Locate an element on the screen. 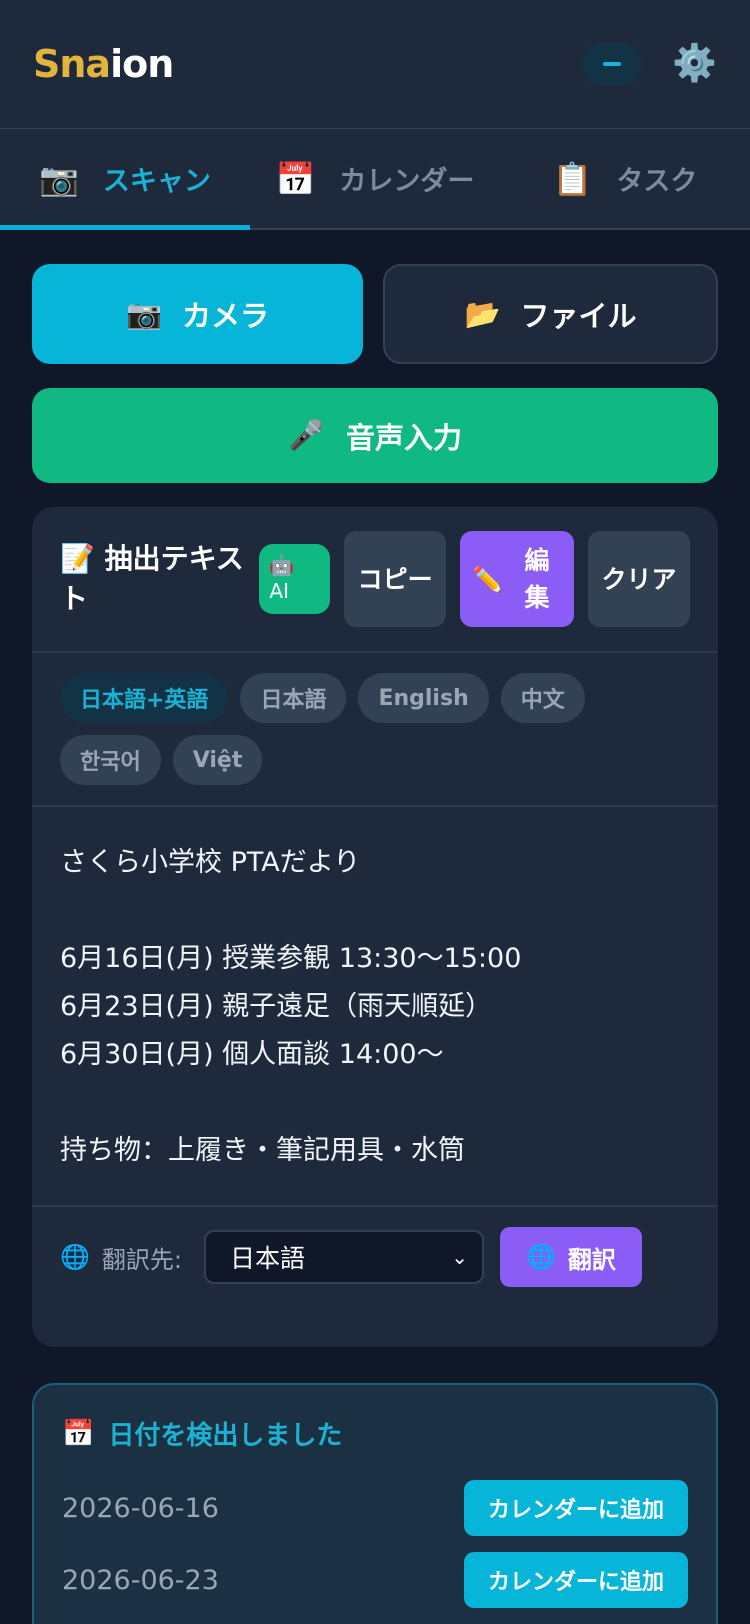 This screenshot has height=1624, width=750. translate-selected-value: 日本語 is located at coordinates (268, 1258).